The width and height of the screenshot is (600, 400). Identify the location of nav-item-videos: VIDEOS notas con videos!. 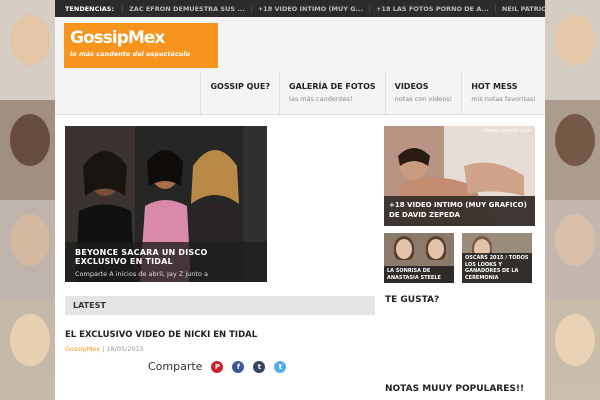
(423, 93).